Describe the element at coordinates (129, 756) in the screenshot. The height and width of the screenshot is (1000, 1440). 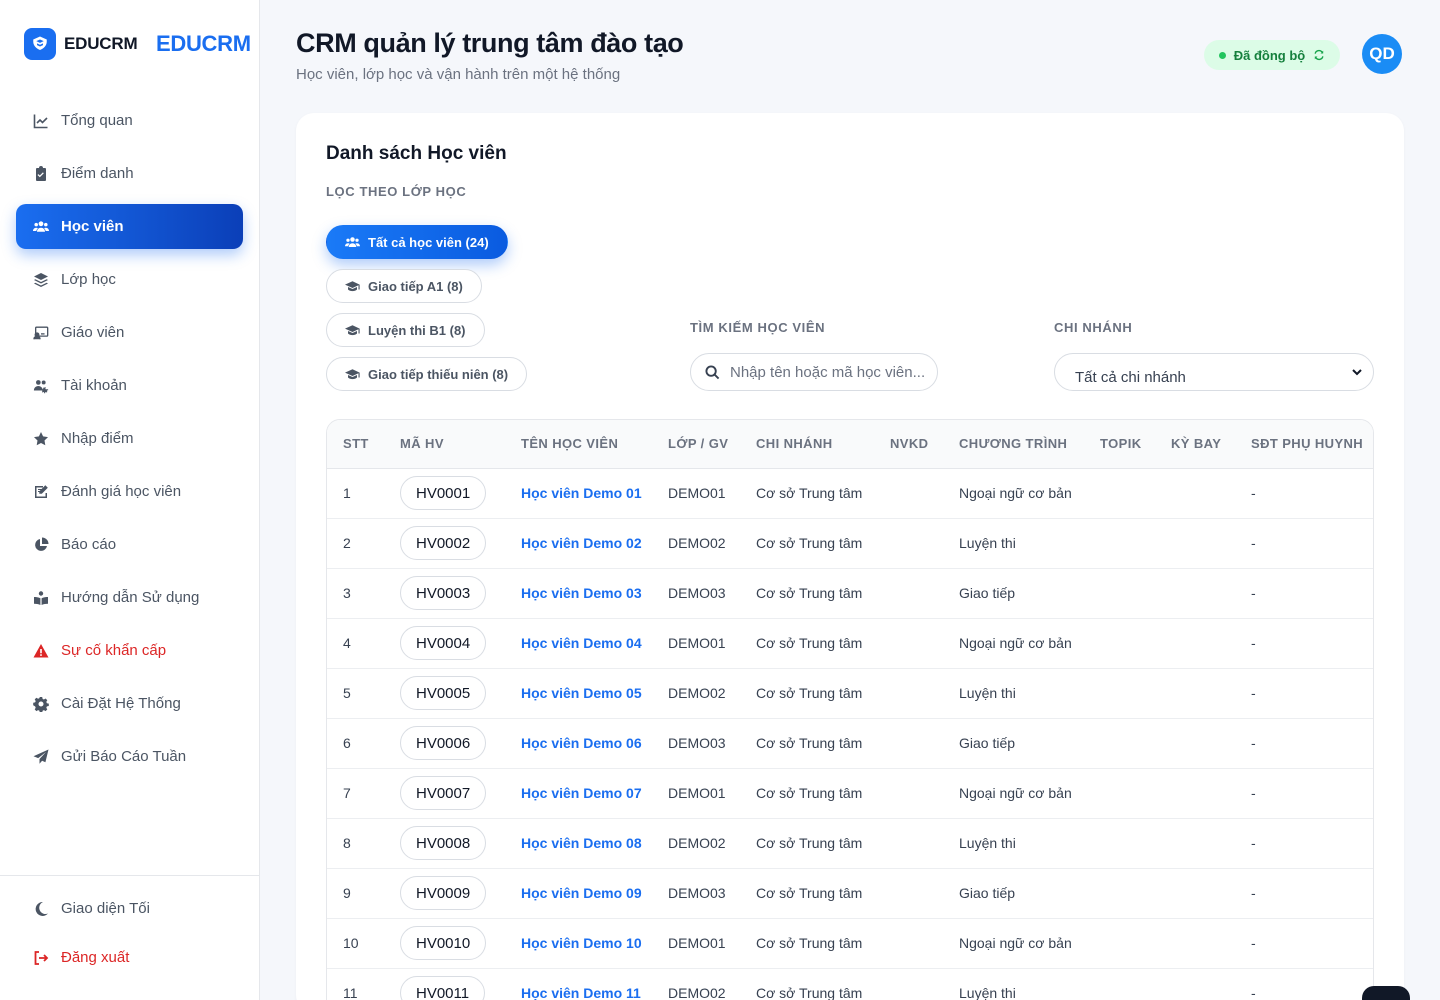
I see `sidebar-item-gui-bao-cao-tuan: Gửi Báo Cáo Tuần` at that location.